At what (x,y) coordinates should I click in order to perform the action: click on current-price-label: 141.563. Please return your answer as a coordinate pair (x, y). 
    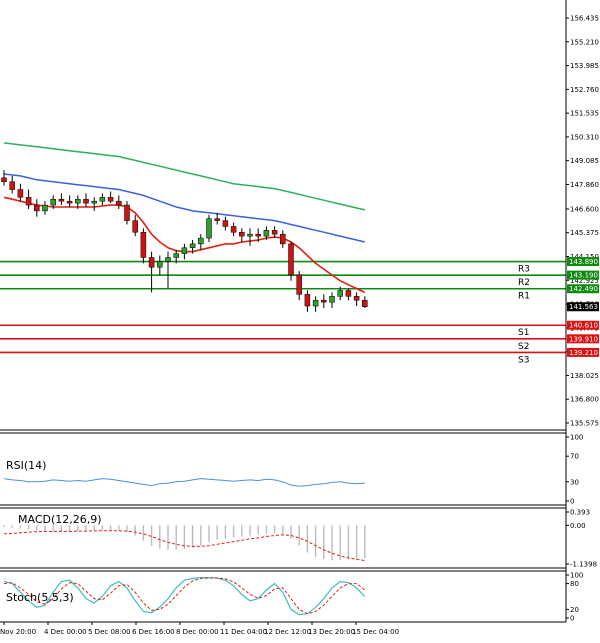
    Looking at the image, I should click on (583, 307).